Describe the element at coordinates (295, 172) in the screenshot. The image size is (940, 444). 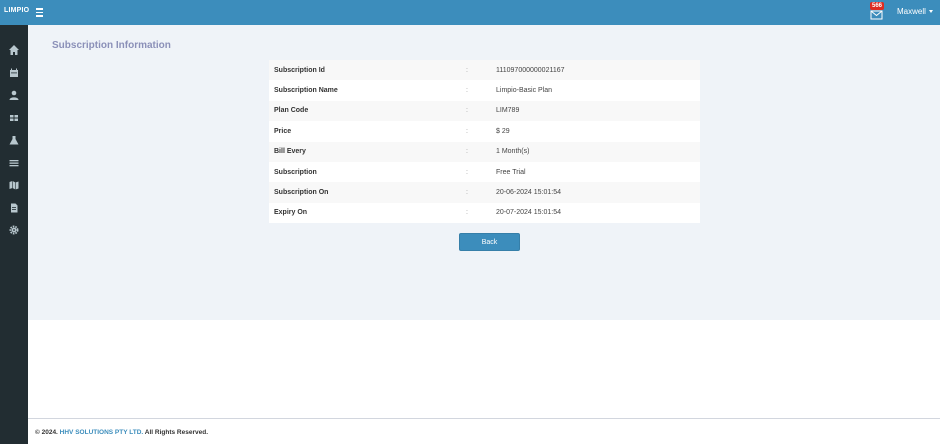
I see `row-label: Subscription` at that location.